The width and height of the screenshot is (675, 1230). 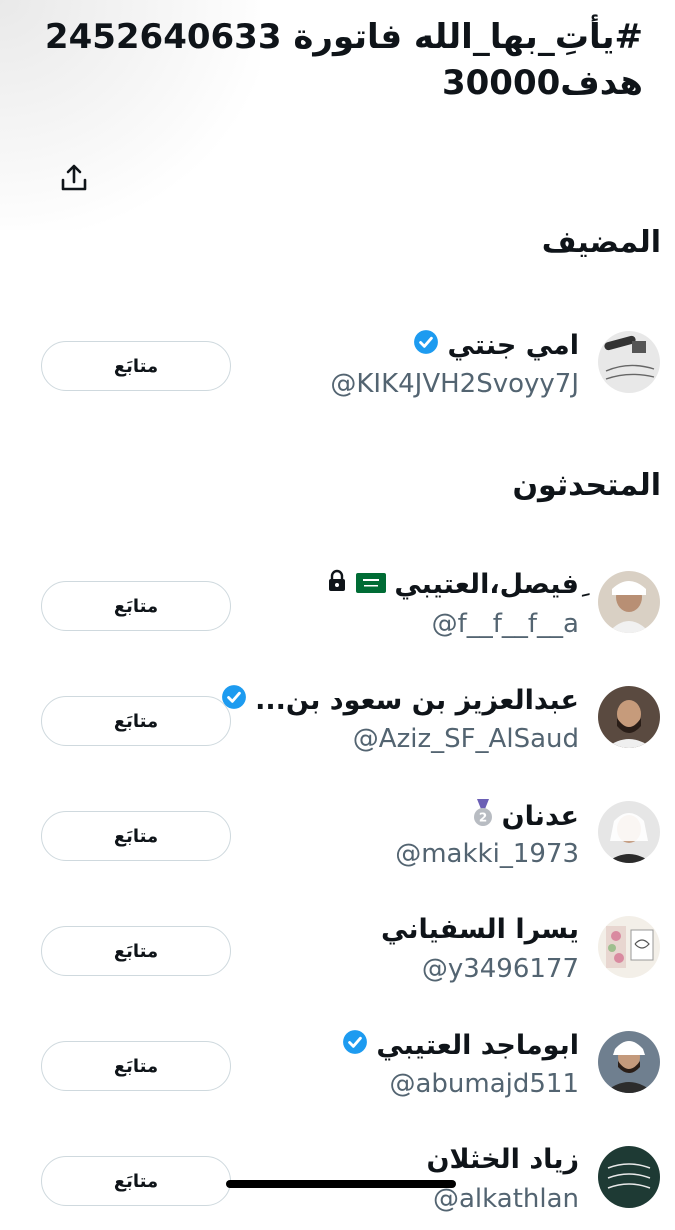 I want to click on speaker-name-text: ابوماجد العتيبي, so click(x=477, y=1045).